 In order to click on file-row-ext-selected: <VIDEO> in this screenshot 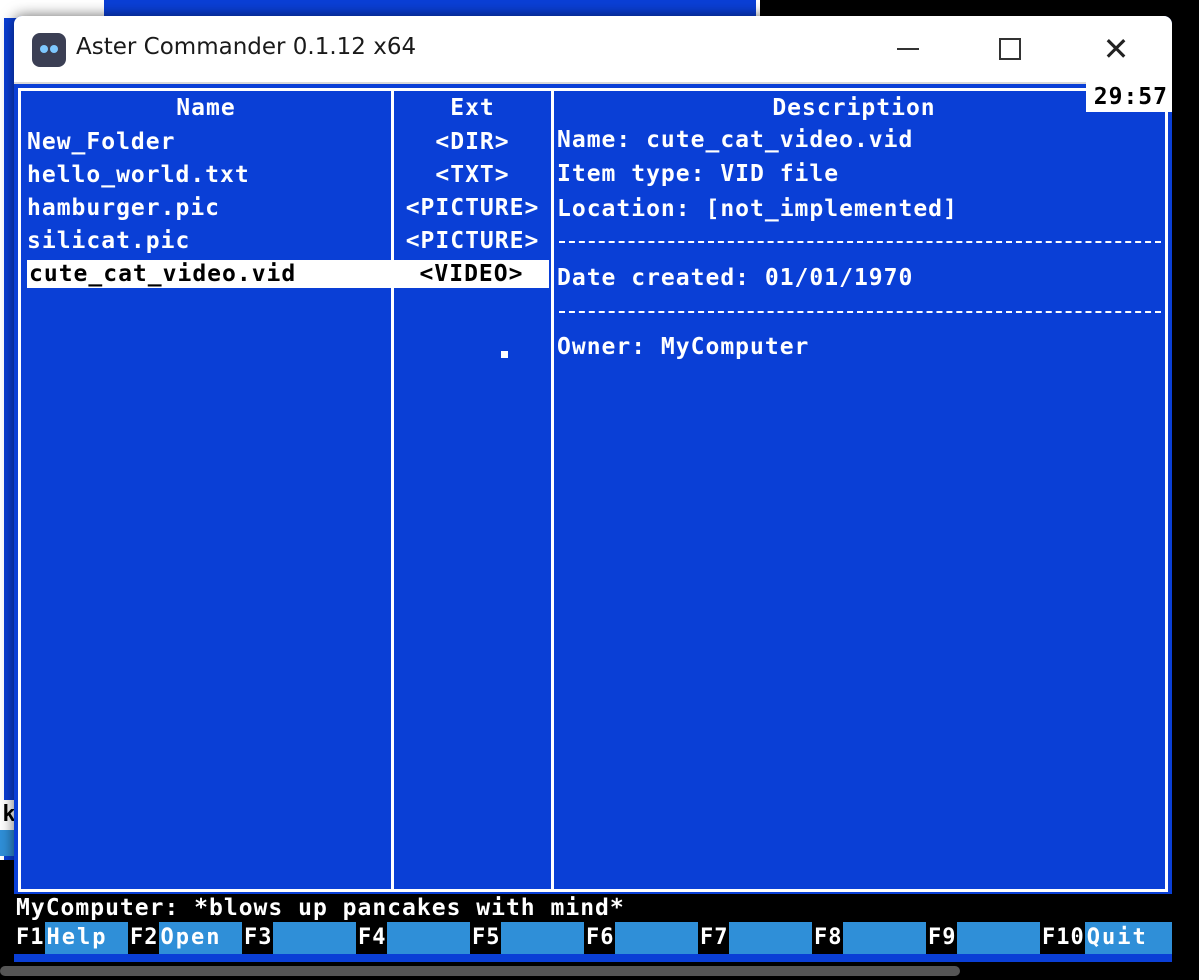, I will do `click(471, 274)`.